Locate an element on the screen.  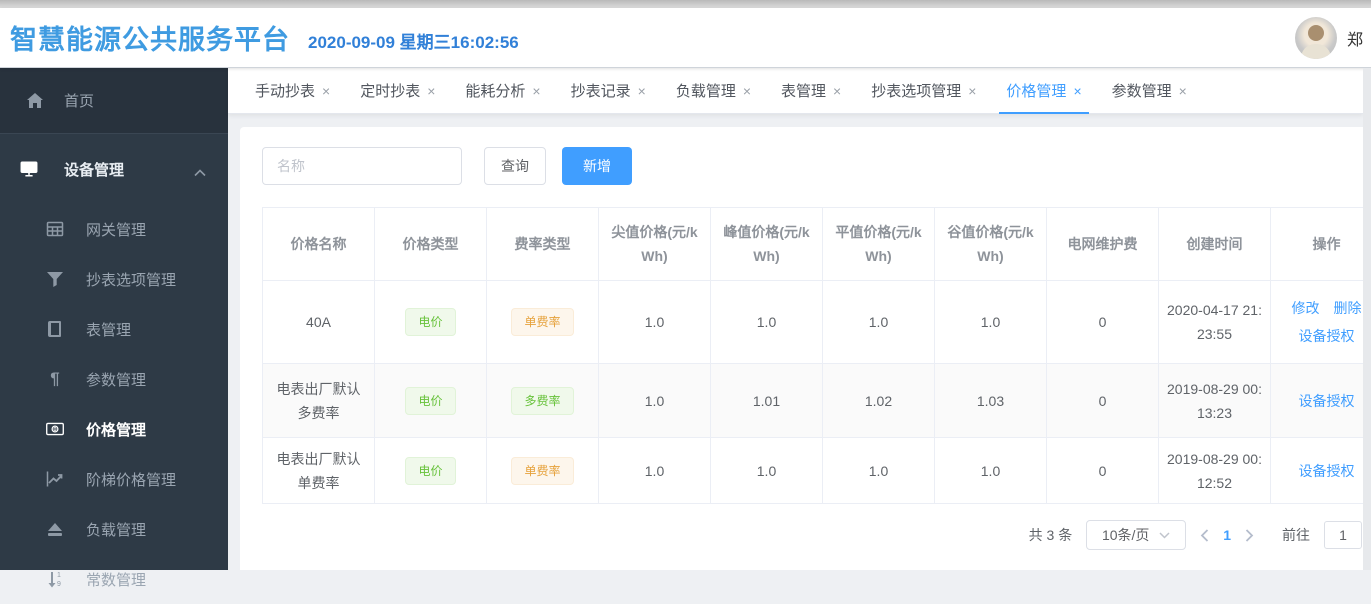
svg-text: 0 is located at coordinates (55, 430).